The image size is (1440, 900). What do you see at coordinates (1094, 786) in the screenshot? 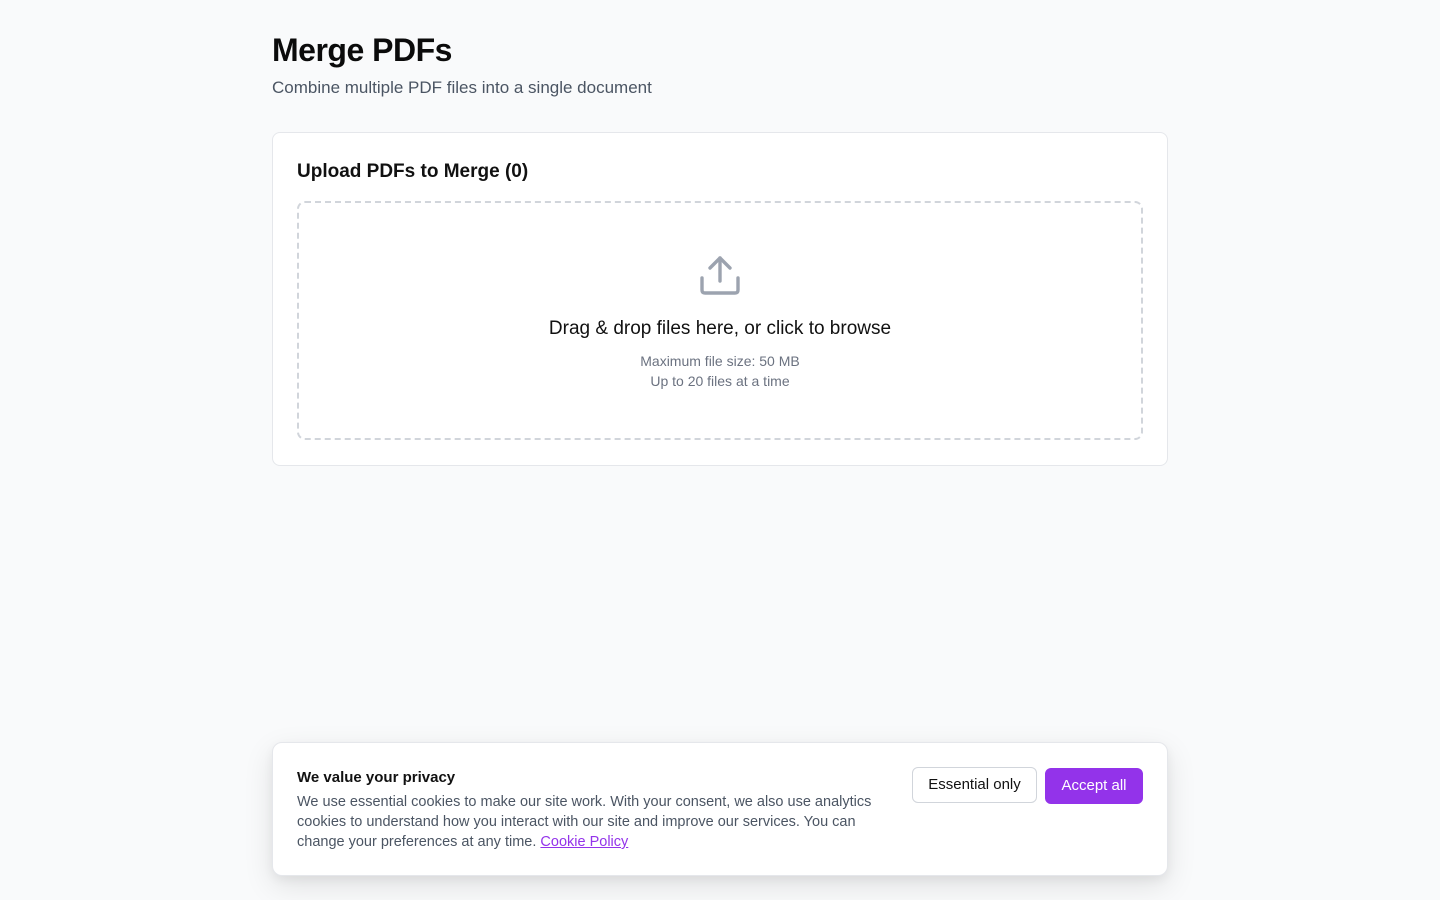
I see `accept-all-button: Accept all` at bounding box center [1094, 786].